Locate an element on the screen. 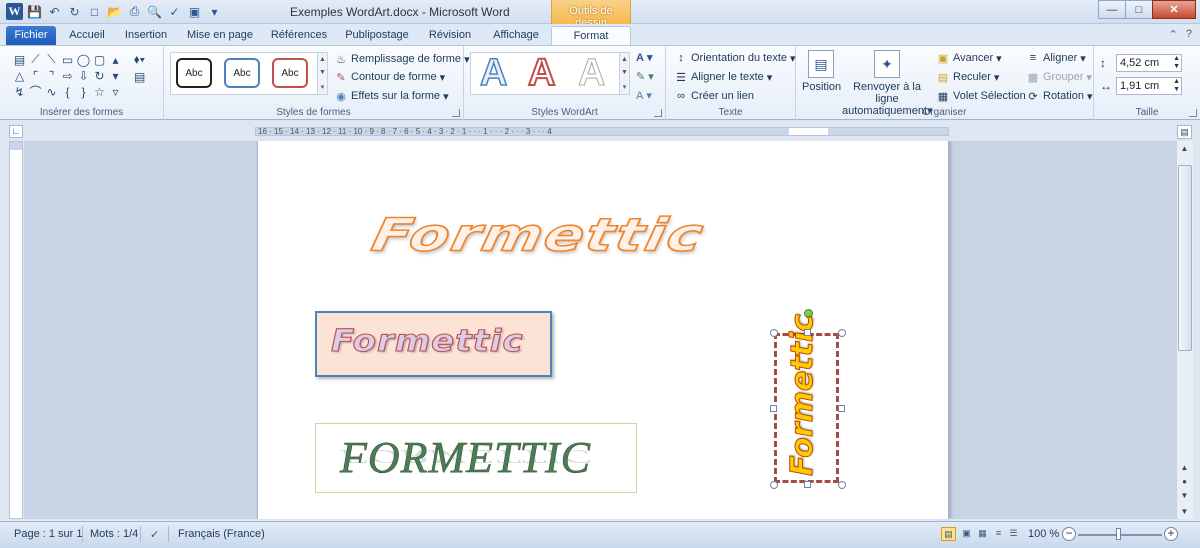 This screenshot has width=1200, height=548. text-effects-button: A ▾ is located at coordinates (644, 96).